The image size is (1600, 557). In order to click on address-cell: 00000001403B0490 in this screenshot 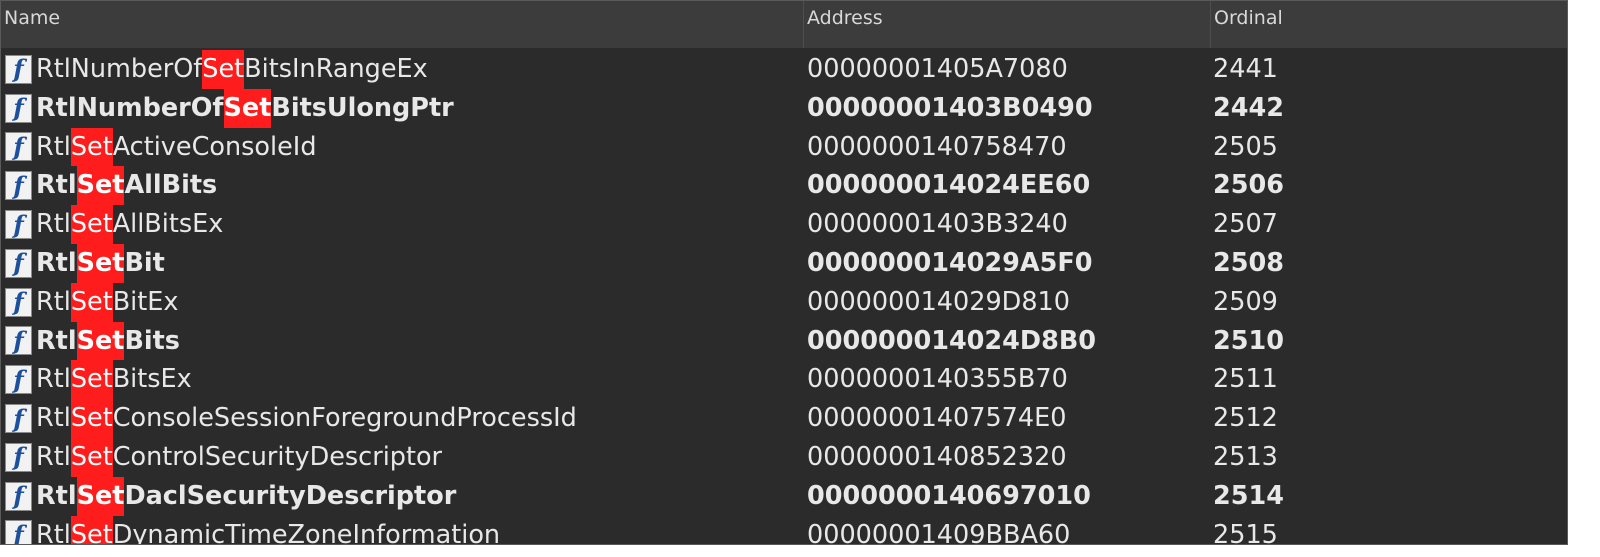, I will do `click(950, 107)`.